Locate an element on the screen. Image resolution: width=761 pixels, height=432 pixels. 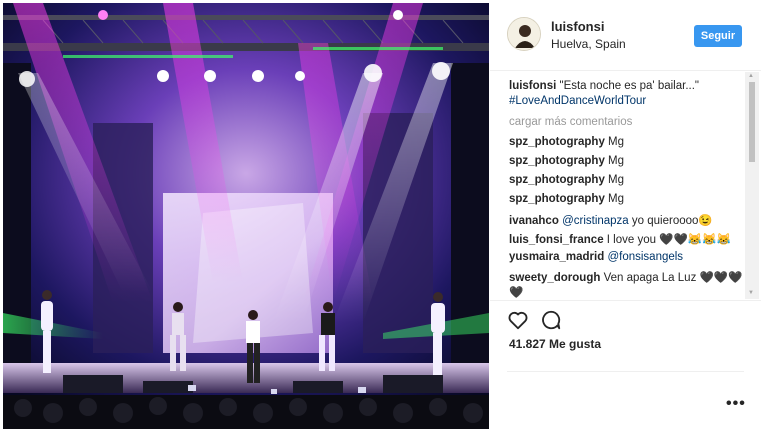
comment-bubble-icon-glyph is located at coordinates (551, 320).